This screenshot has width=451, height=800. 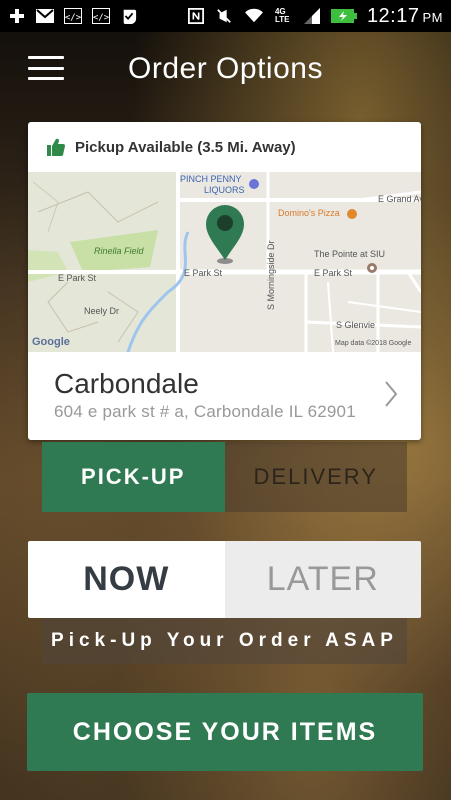 What do you see at coordinates (195, 16) in the screenshot?
I see `nfc-icon` at bounding box center [195, 16].